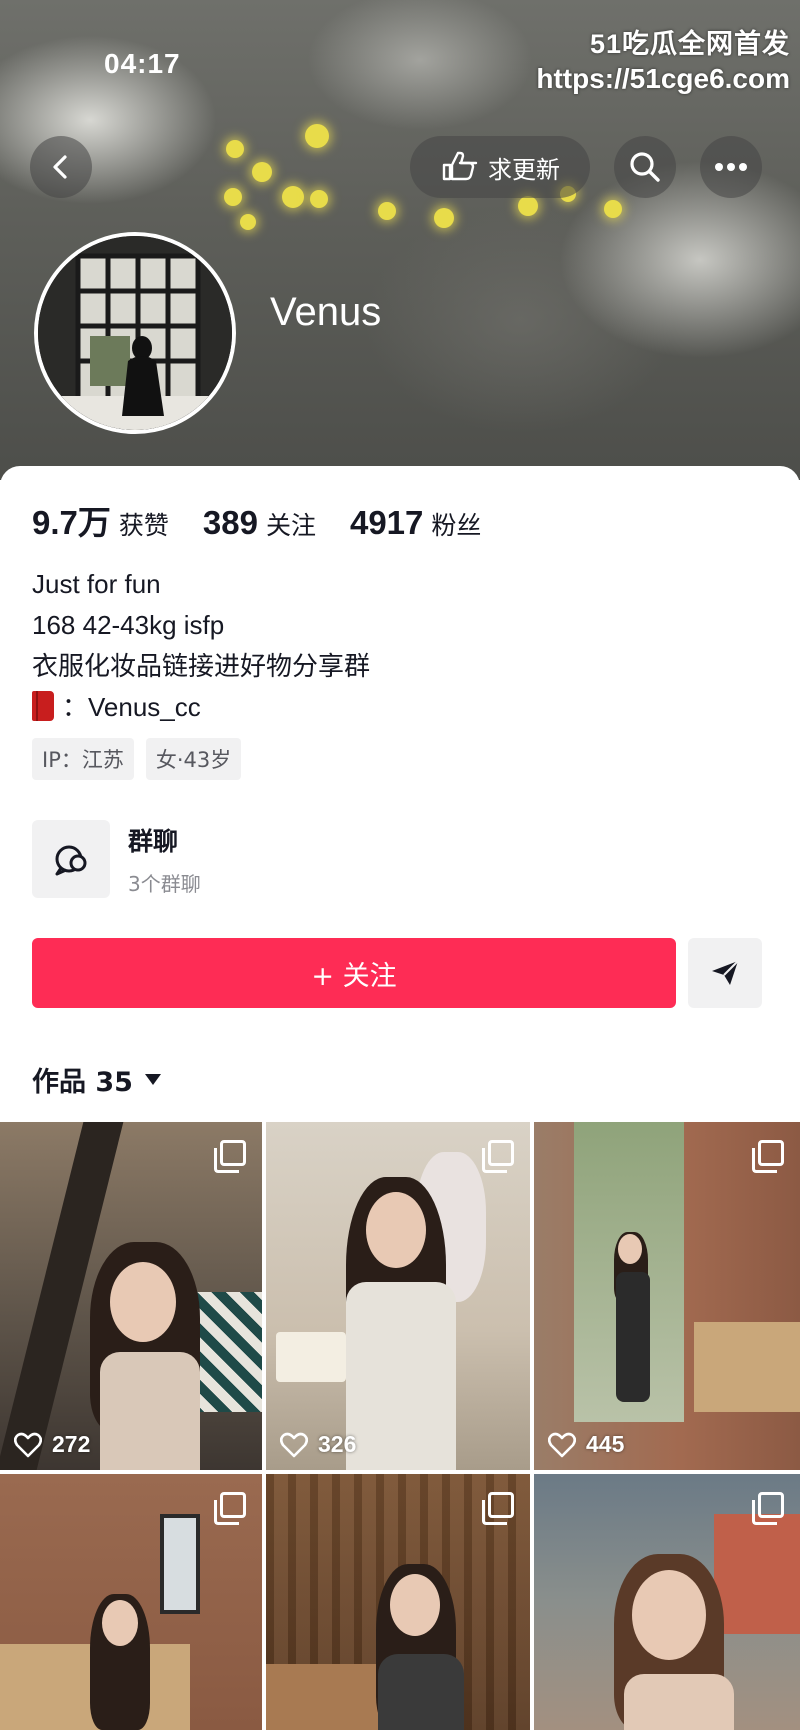  What do you see at coordinates (71, 1444) in the screenshot?
I see `post-like-count: 272` at bounding box center [71, 1444].